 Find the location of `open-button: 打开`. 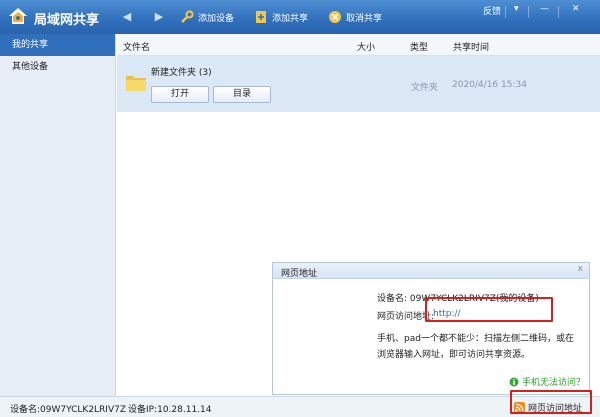

open-button: 打开 is located at coordinates (180, 94).